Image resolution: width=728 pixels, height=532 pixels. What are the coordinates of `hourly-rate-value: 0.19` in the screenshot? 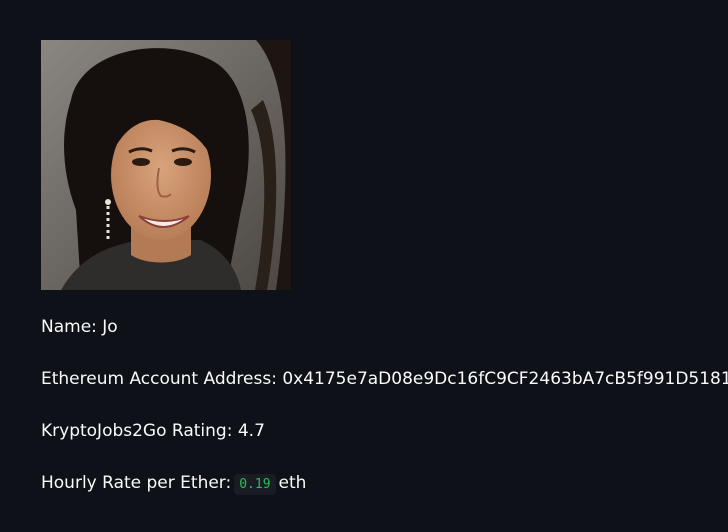 It's located at (255, 484).